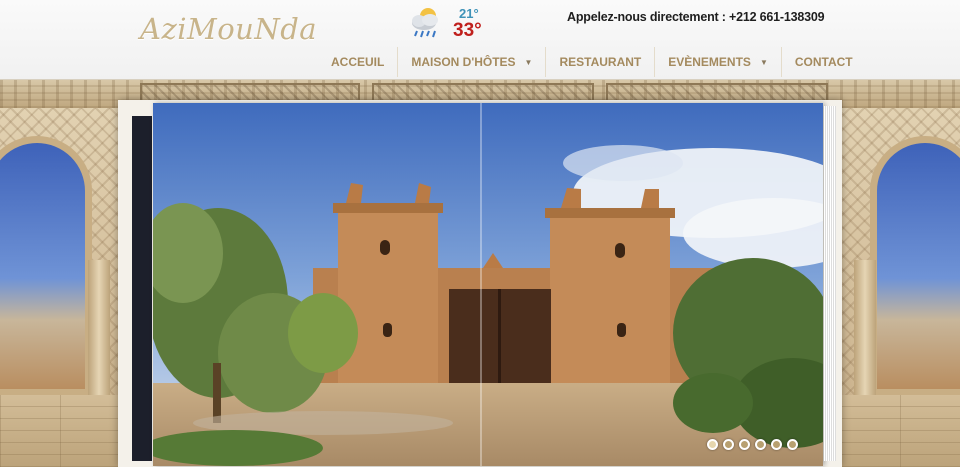 This screenshot has height=467, width=960. I want to click on nav-item-restaurant: RESTAURANT, so click(599, 62).